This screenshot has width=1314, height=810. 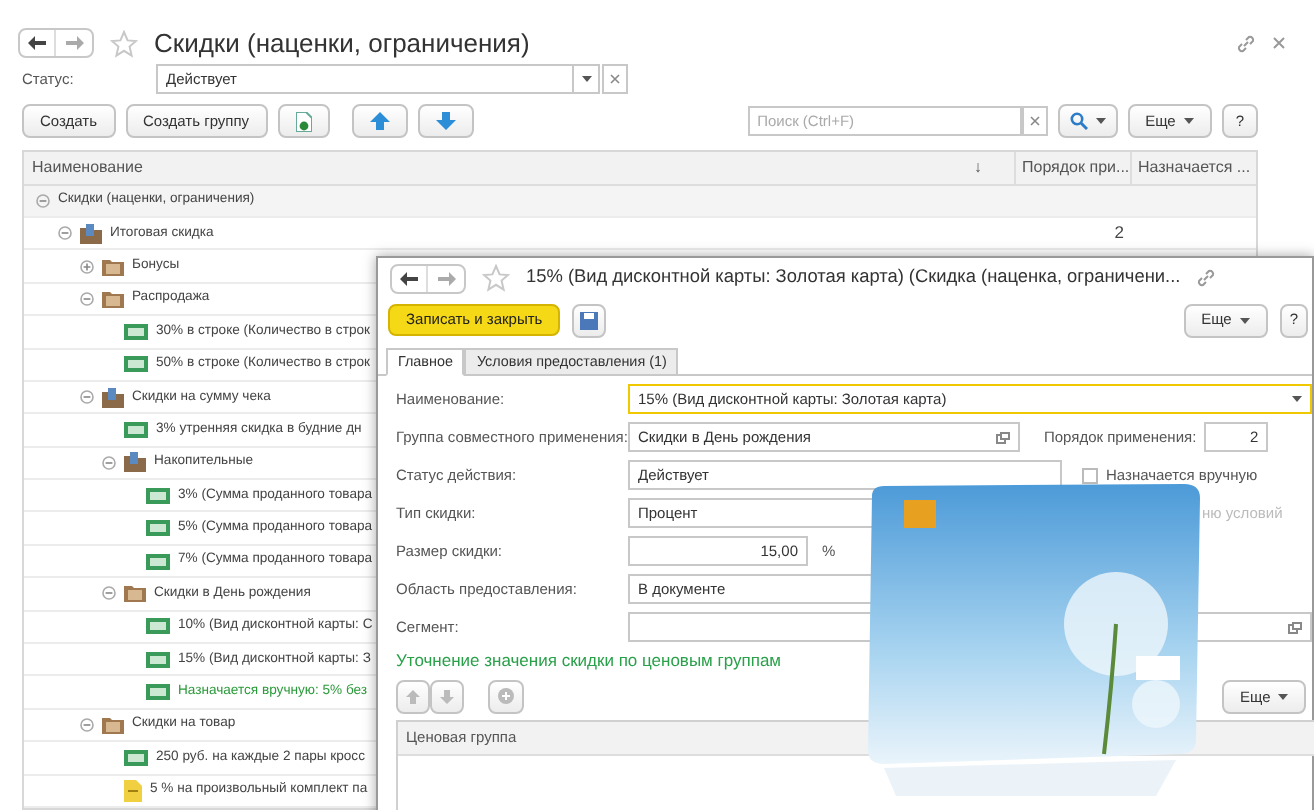 I want to click on checkbox, so click(x=1090, y=475).